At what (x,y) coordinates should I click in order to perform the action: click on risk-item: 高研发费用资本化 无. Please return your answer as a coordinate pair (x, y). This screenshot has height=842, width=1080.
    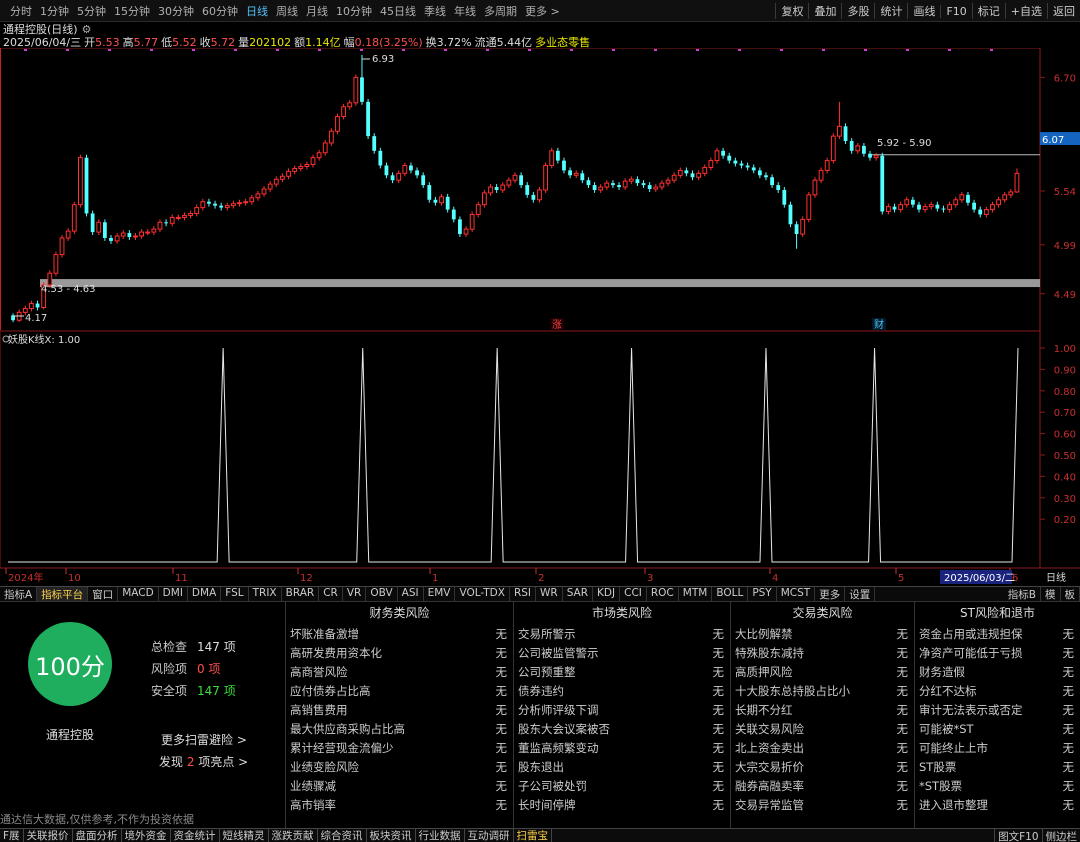
    Looking at the image, I should click on (399, 652).